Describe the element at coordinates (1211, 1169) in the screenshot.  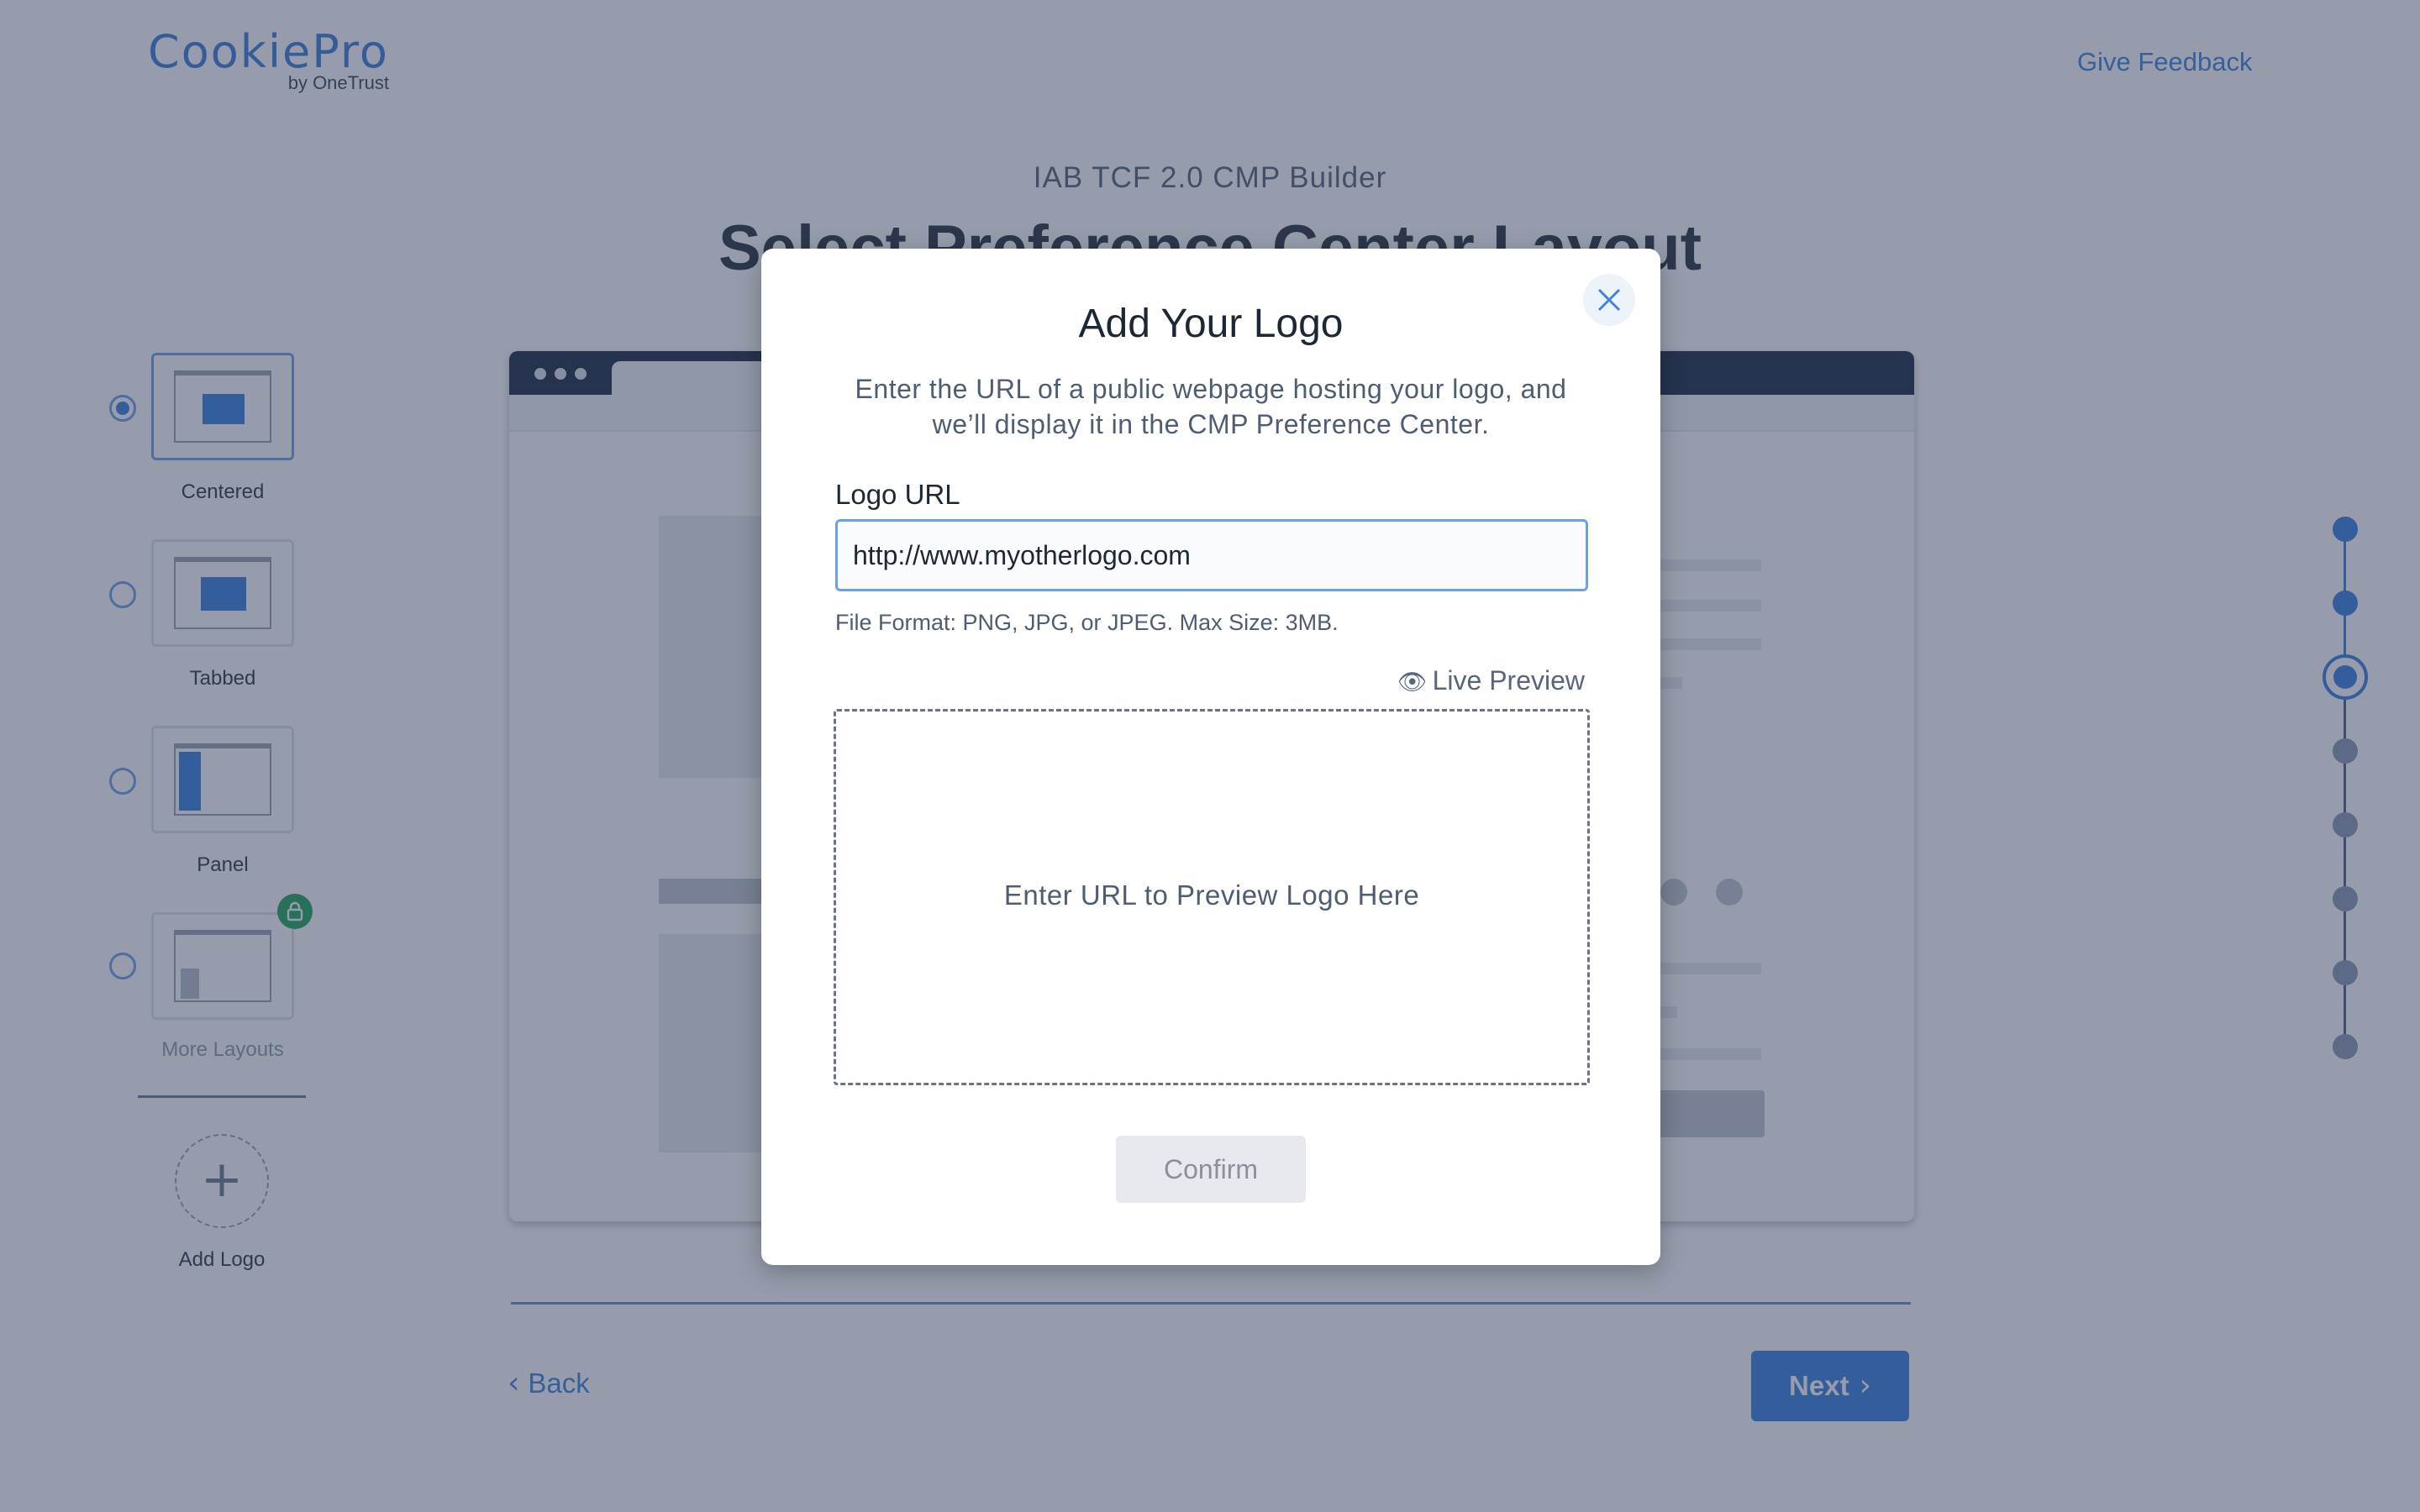
I see `confirm-button: Confirm` at that location.